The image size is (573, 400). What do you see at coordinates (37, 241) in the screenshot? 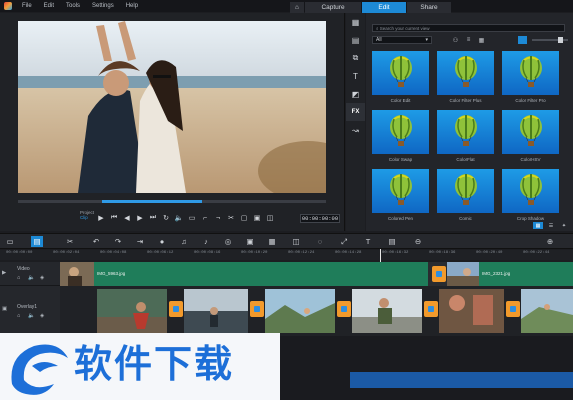
I see `timeline-view-icon: ▤` at bounding box center [37, 241].